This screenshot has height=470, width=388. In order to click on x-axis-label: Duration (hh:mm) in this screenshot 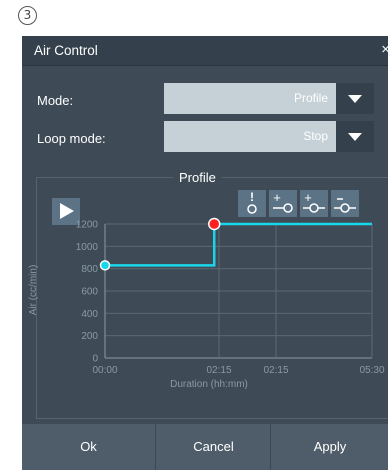, I will do `click(209, 384)`.